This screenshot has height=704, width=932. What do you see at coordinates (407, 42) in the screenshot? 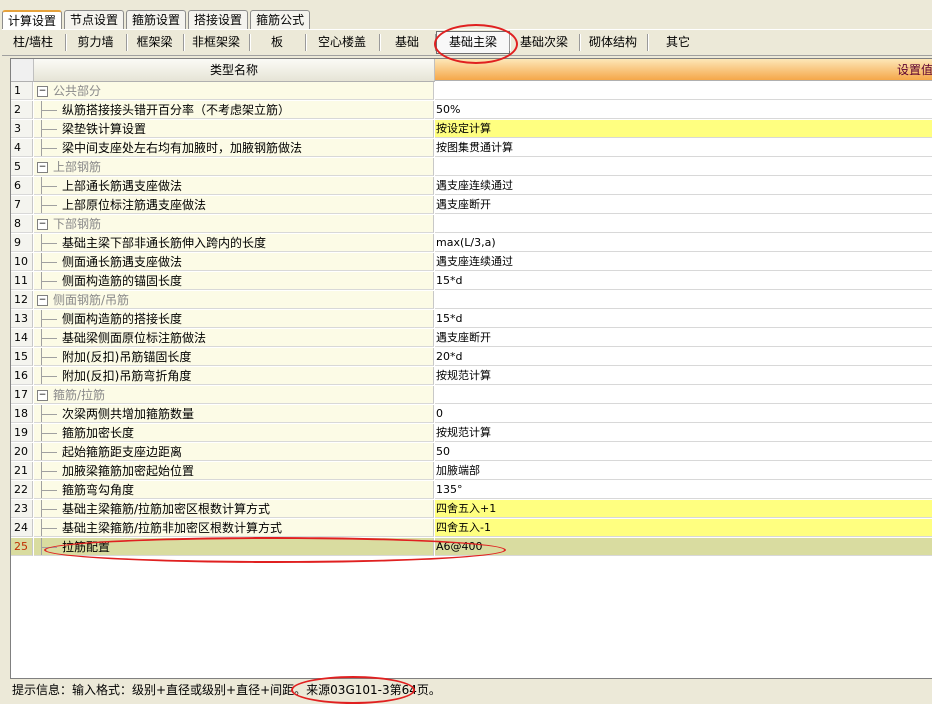
I see `sub-tab-6: 基础` at bounding box center [407, 42].